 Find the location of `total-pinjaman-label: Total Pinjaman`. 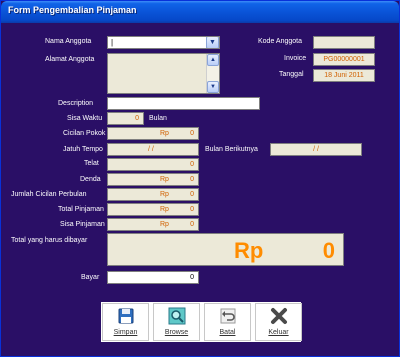

total-pinjaman-label: Total Pinjaman is located at coordinates (81, 209).